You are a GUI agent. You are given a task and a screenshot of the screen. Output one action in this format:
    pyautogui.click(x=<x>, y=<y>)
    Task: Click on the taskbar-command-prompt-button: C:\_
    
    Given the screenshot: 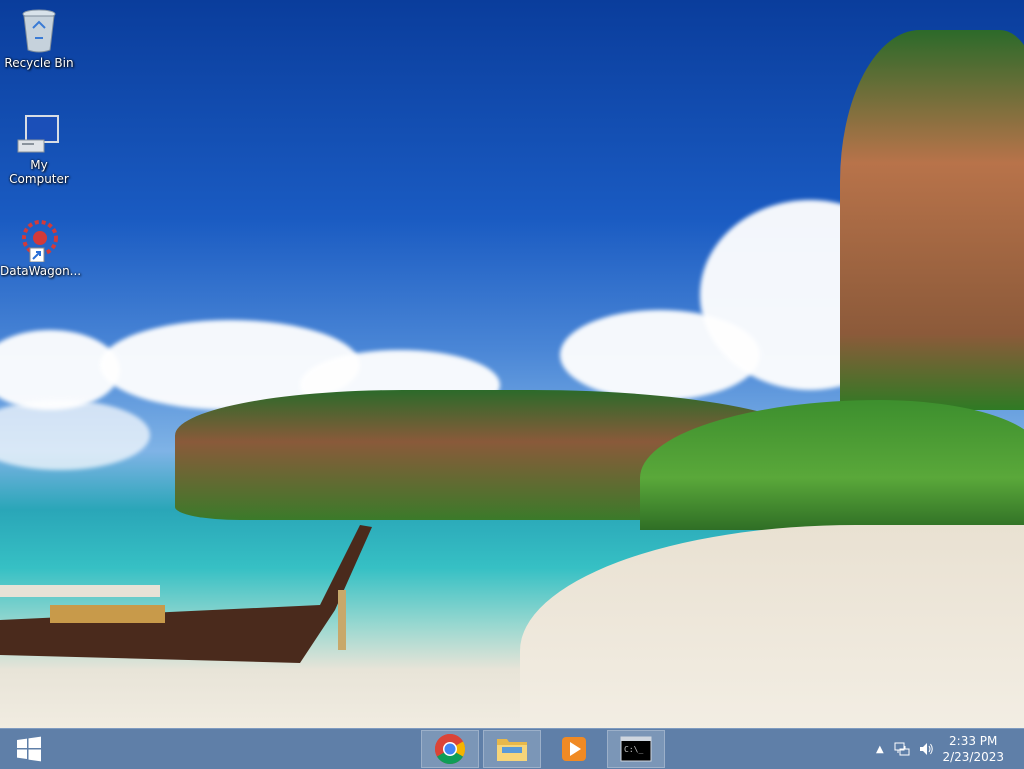 What is the action you would take?
    pyautogui.click(x=636, y=749)
    